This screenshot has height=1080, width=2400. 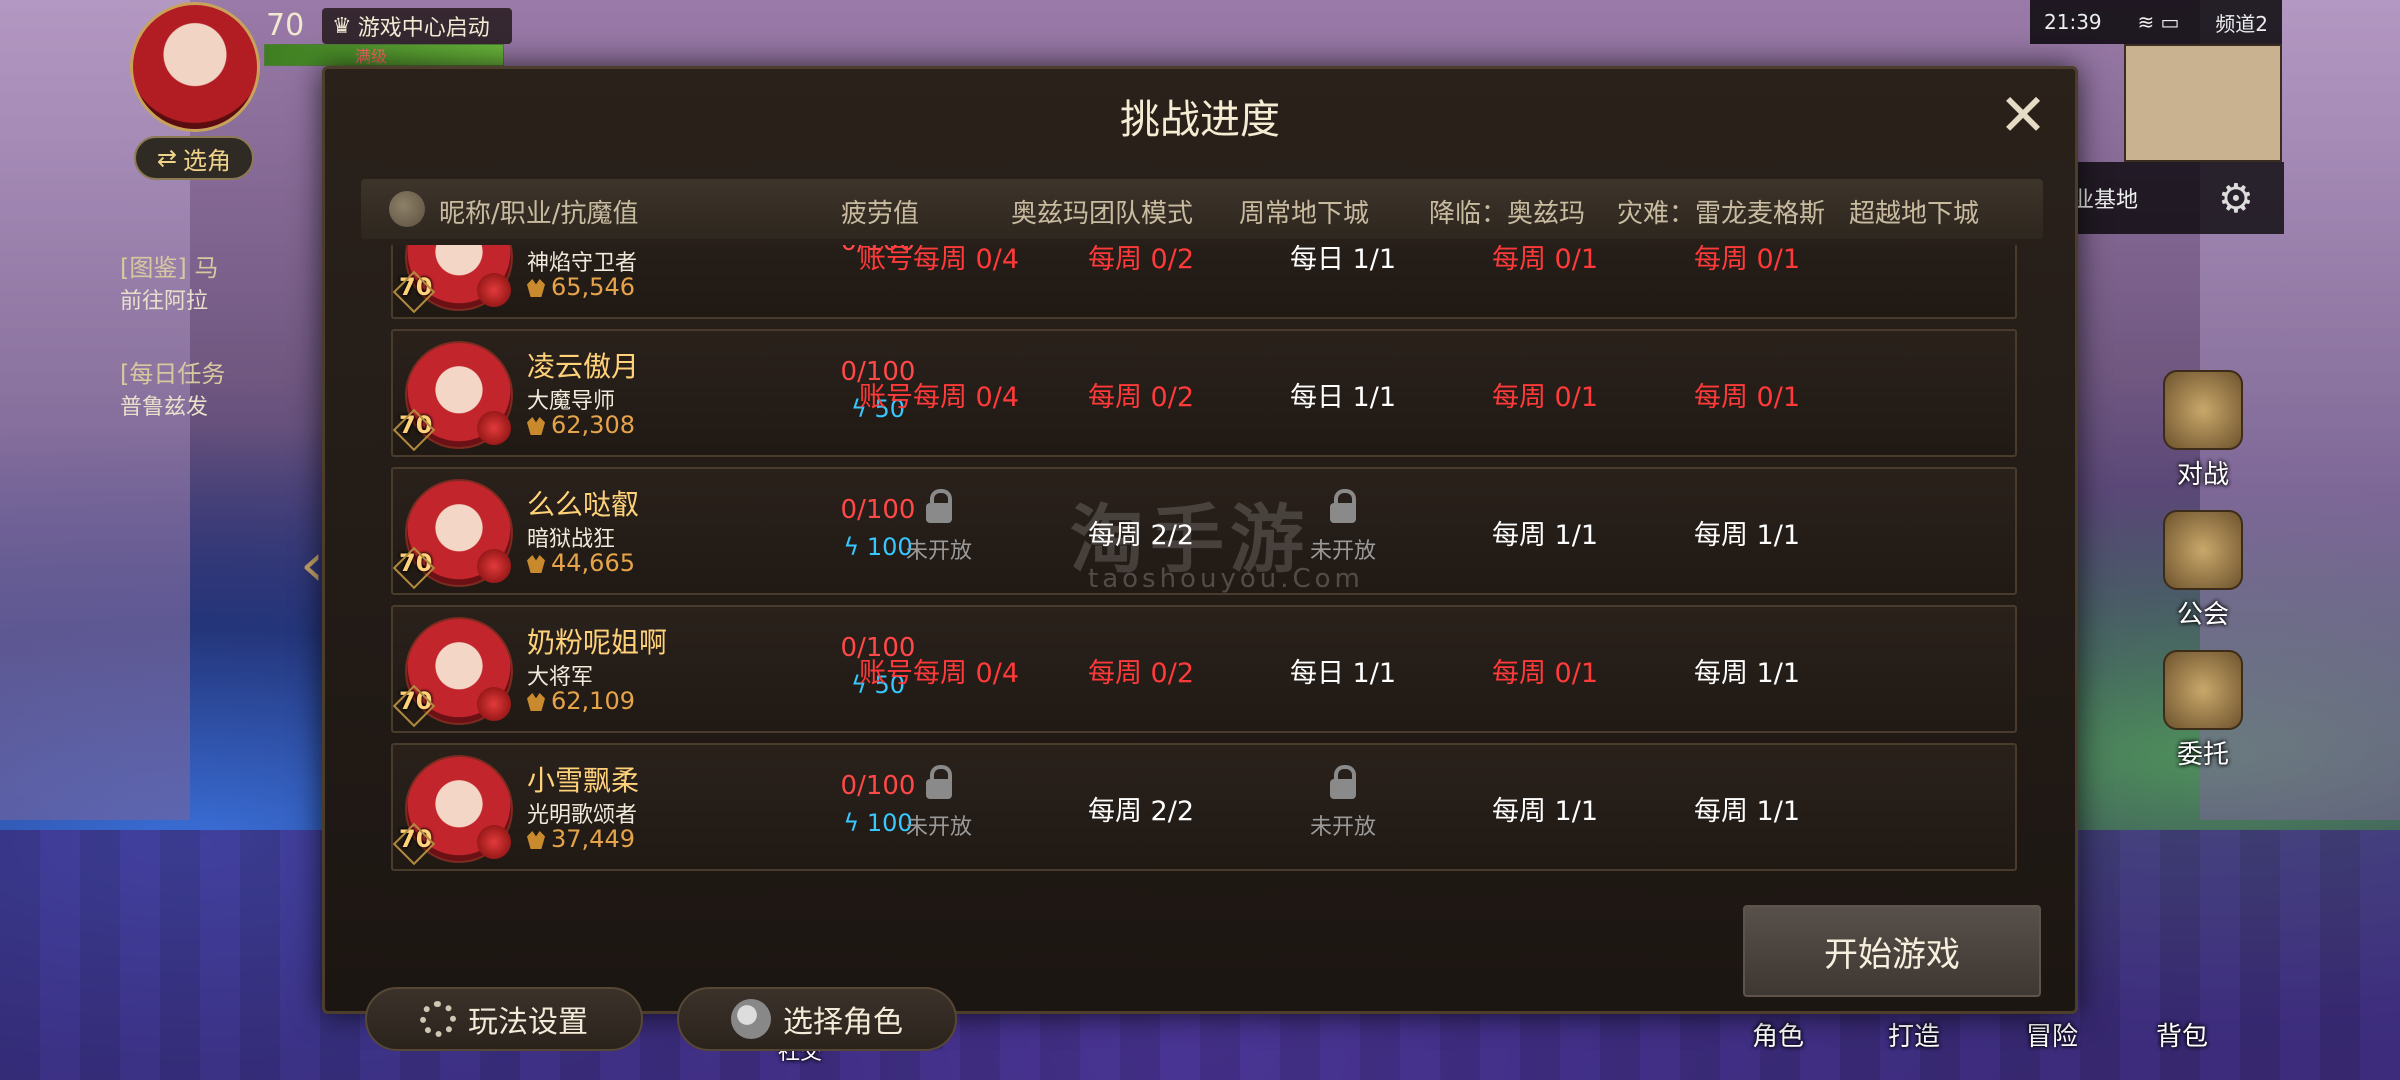 What do you see at coordinates (2241, 22) in the screenshot?
I see `channel-label: 频道2` at bounding box center [2241, 22].